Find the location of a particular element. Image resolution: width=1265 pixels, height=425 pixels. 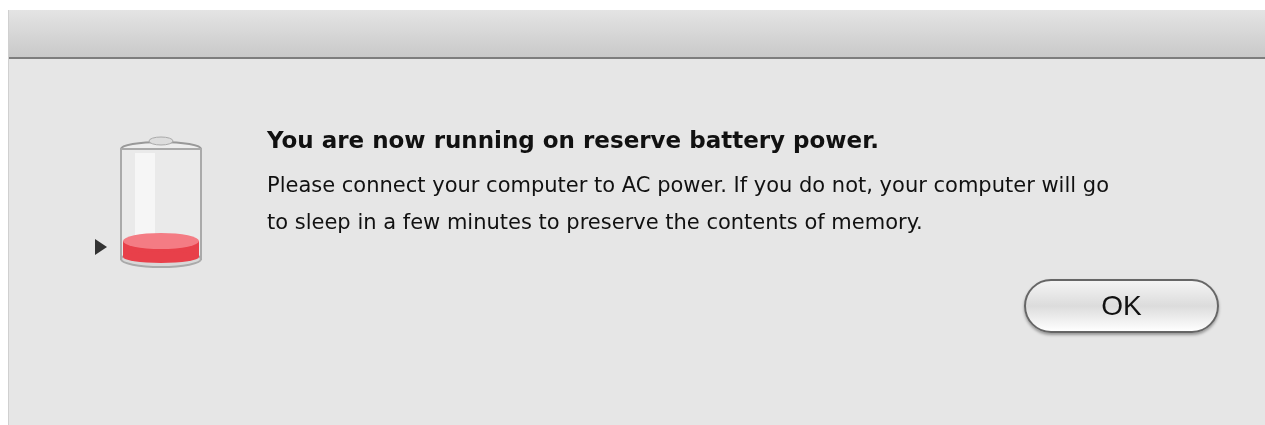

alert-message: Please connect your computer to AC power. If you do not, your computer will go to sleep in a few minutes to preserve the contents of memory. is located at coordinates (688, 204).